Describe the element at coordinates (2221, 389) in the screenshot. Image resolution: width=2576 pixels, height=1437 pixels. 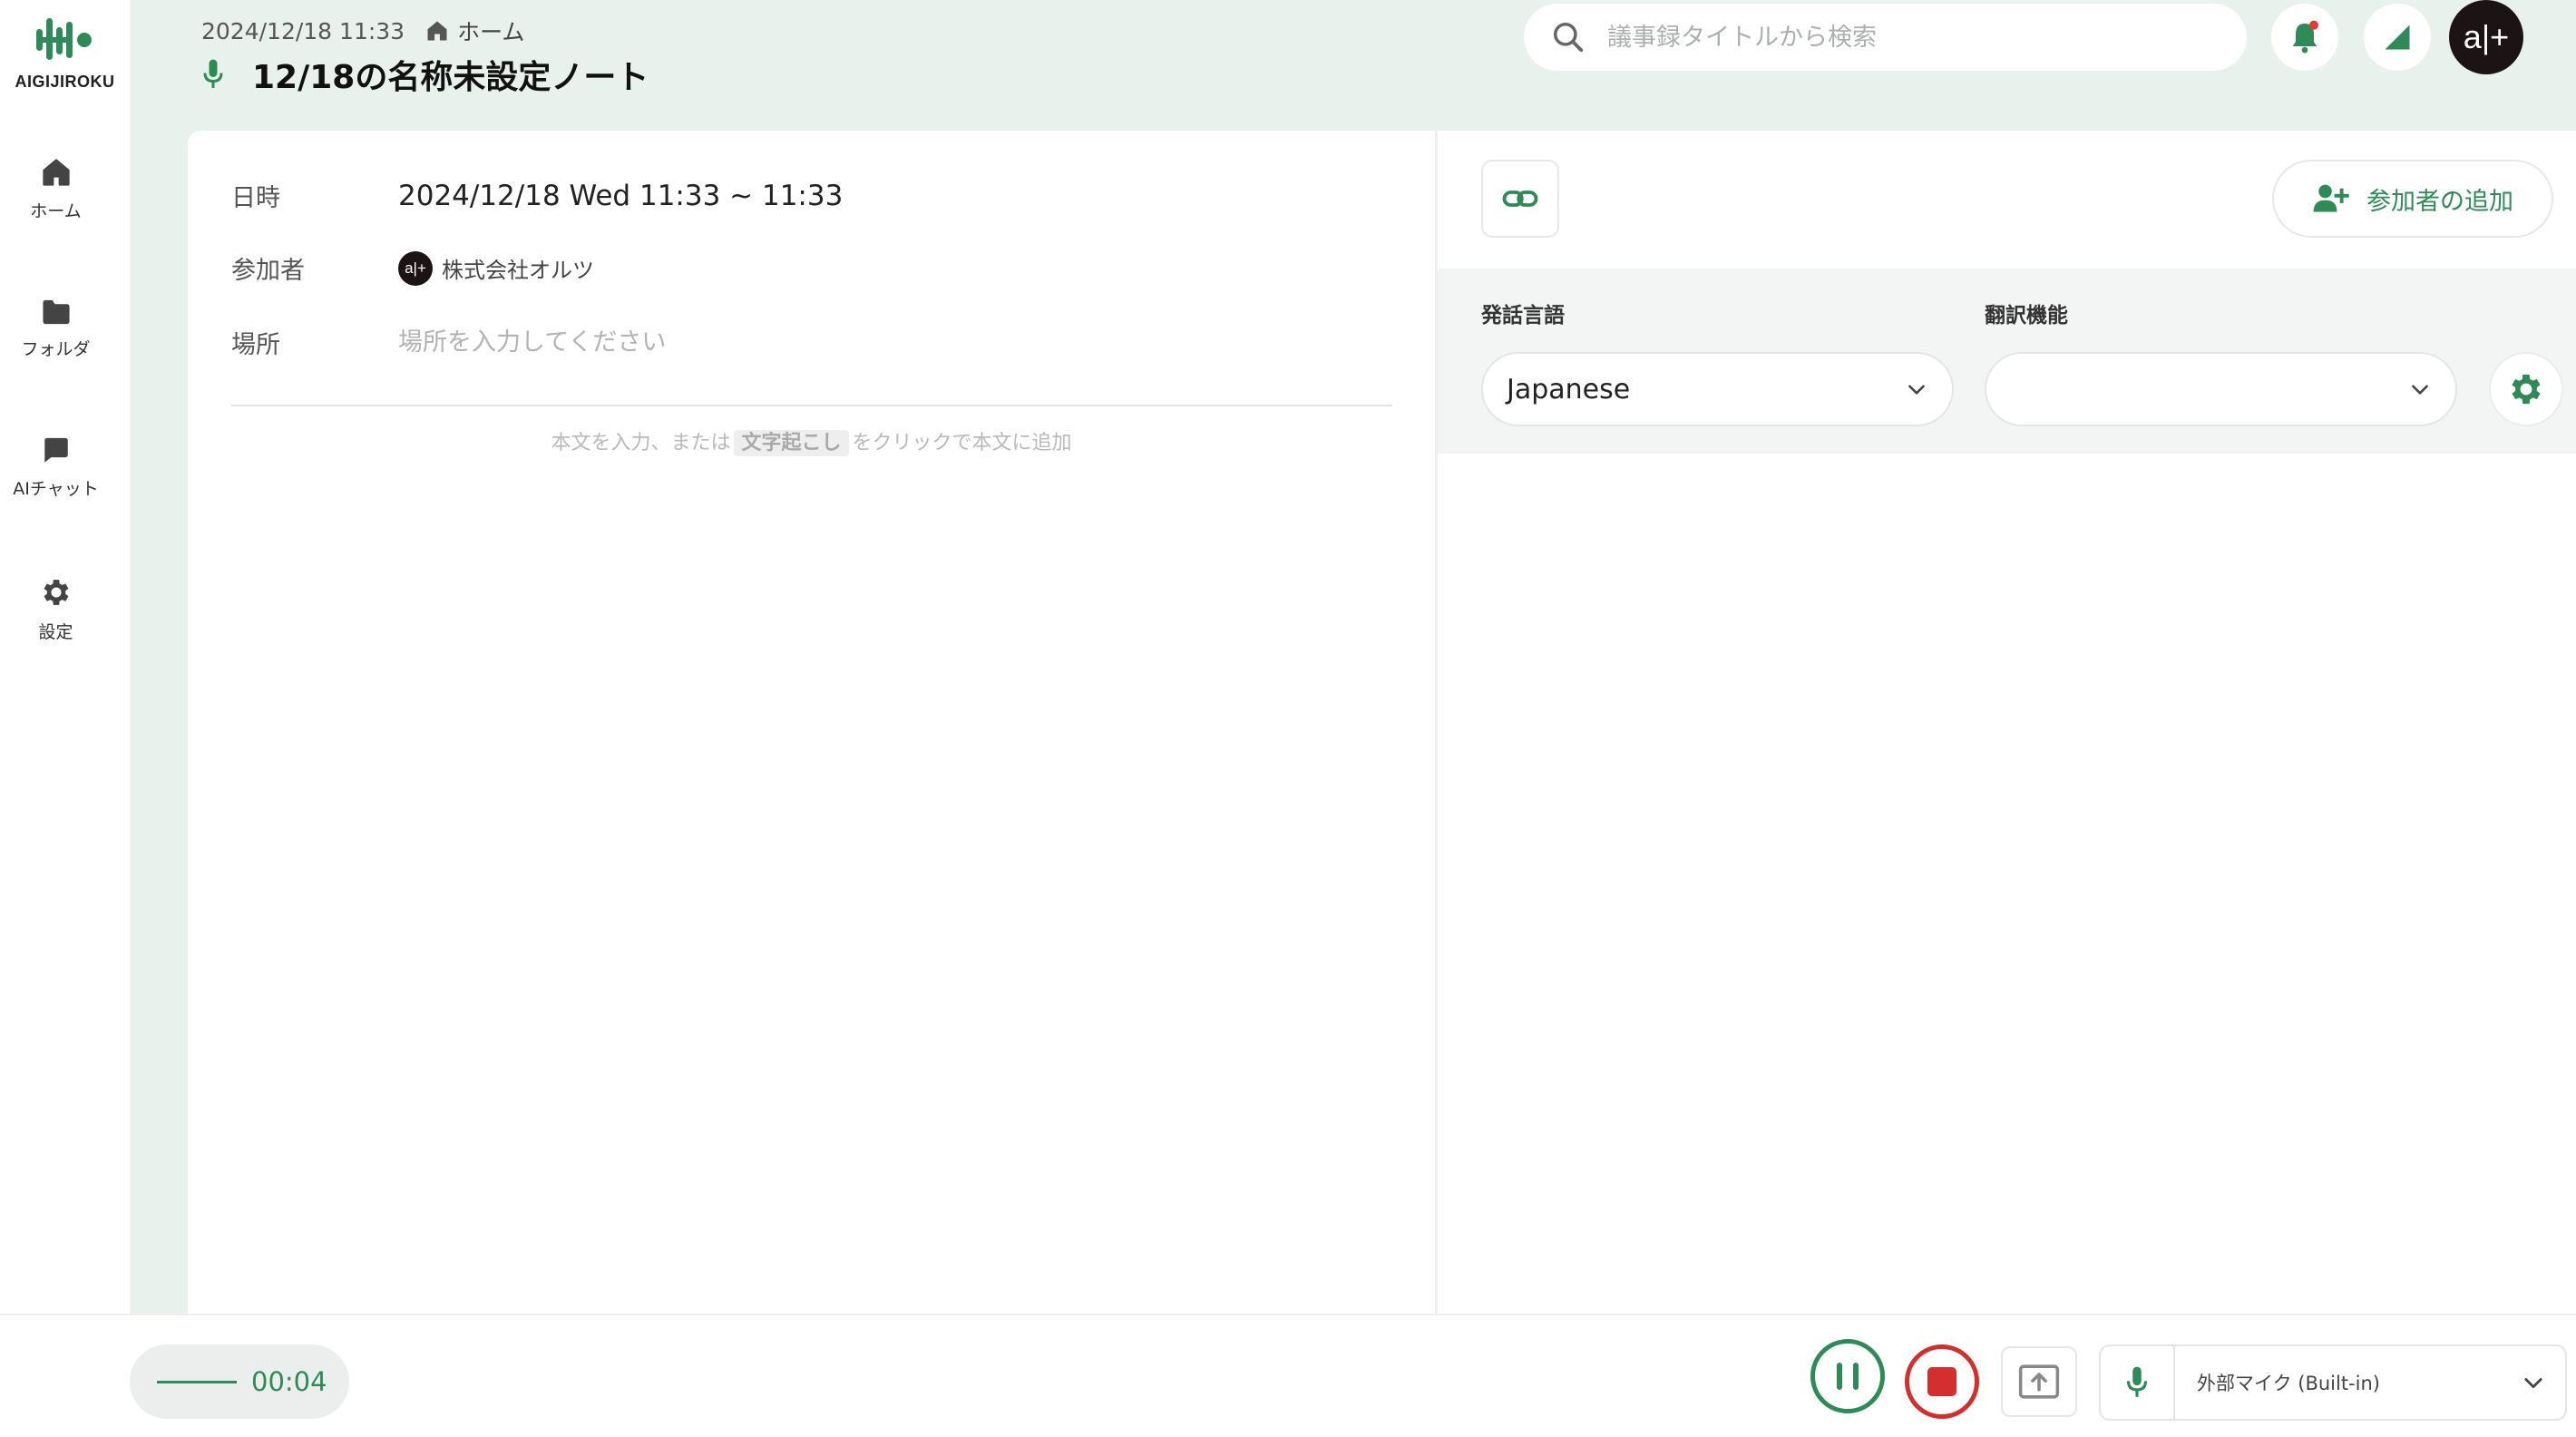
I see `translation-select` at that location.